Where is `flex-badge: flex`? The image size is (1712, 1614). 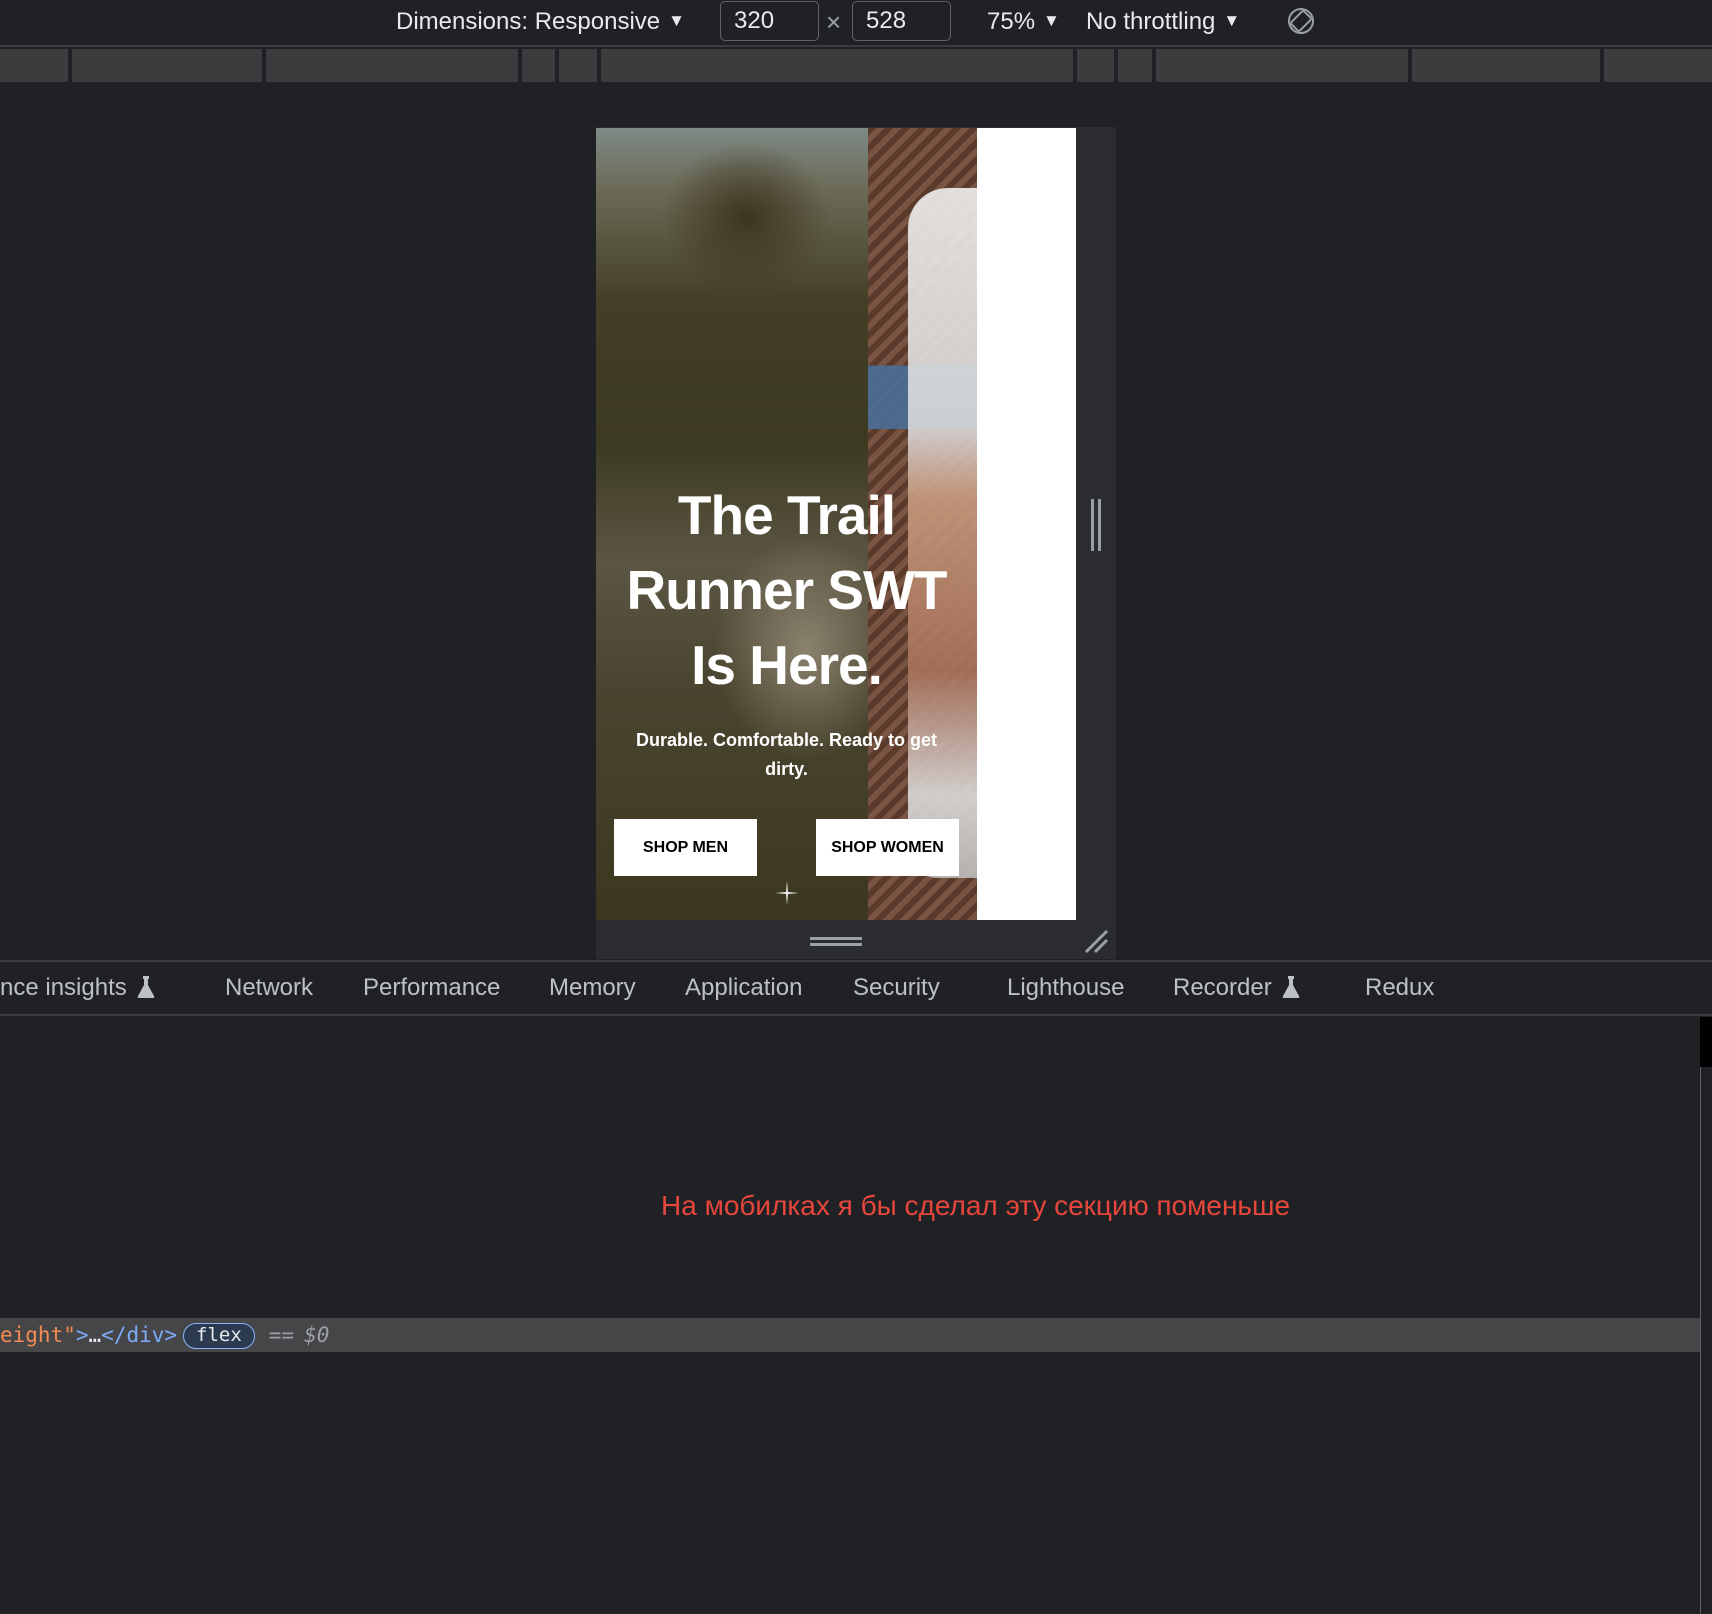 flex-badge: flex is located at coordinates (219, 1336).